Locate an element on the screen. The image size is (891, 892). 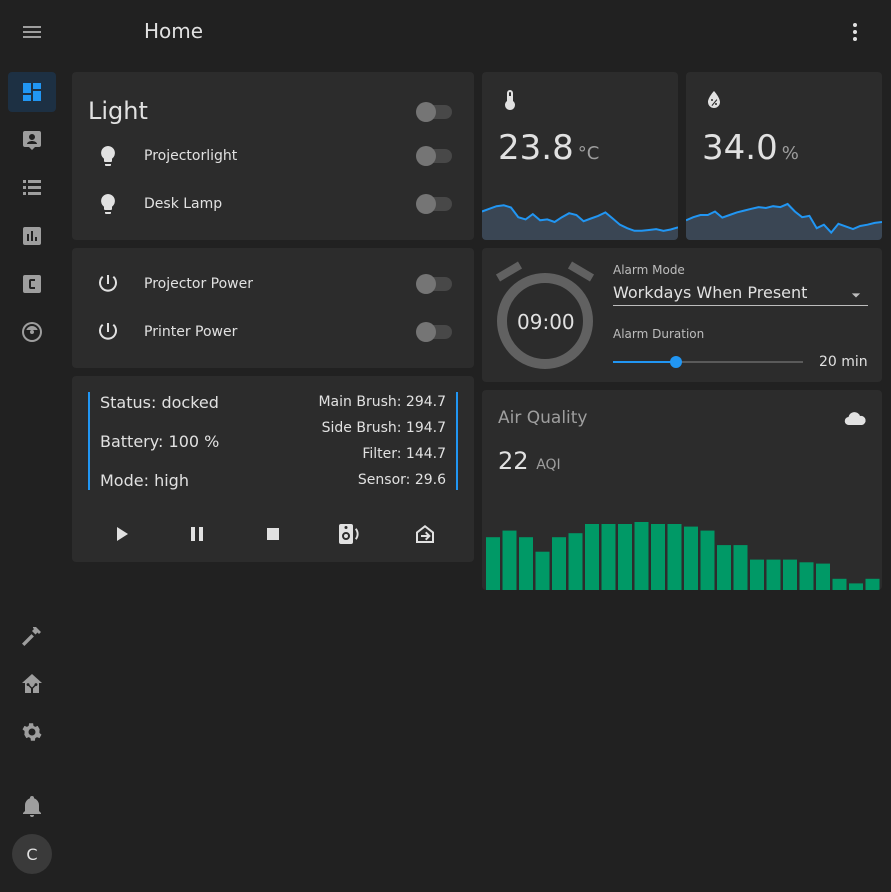
air-quality-card: Air Quality 22 AQI is located at coordinates (682, 490).